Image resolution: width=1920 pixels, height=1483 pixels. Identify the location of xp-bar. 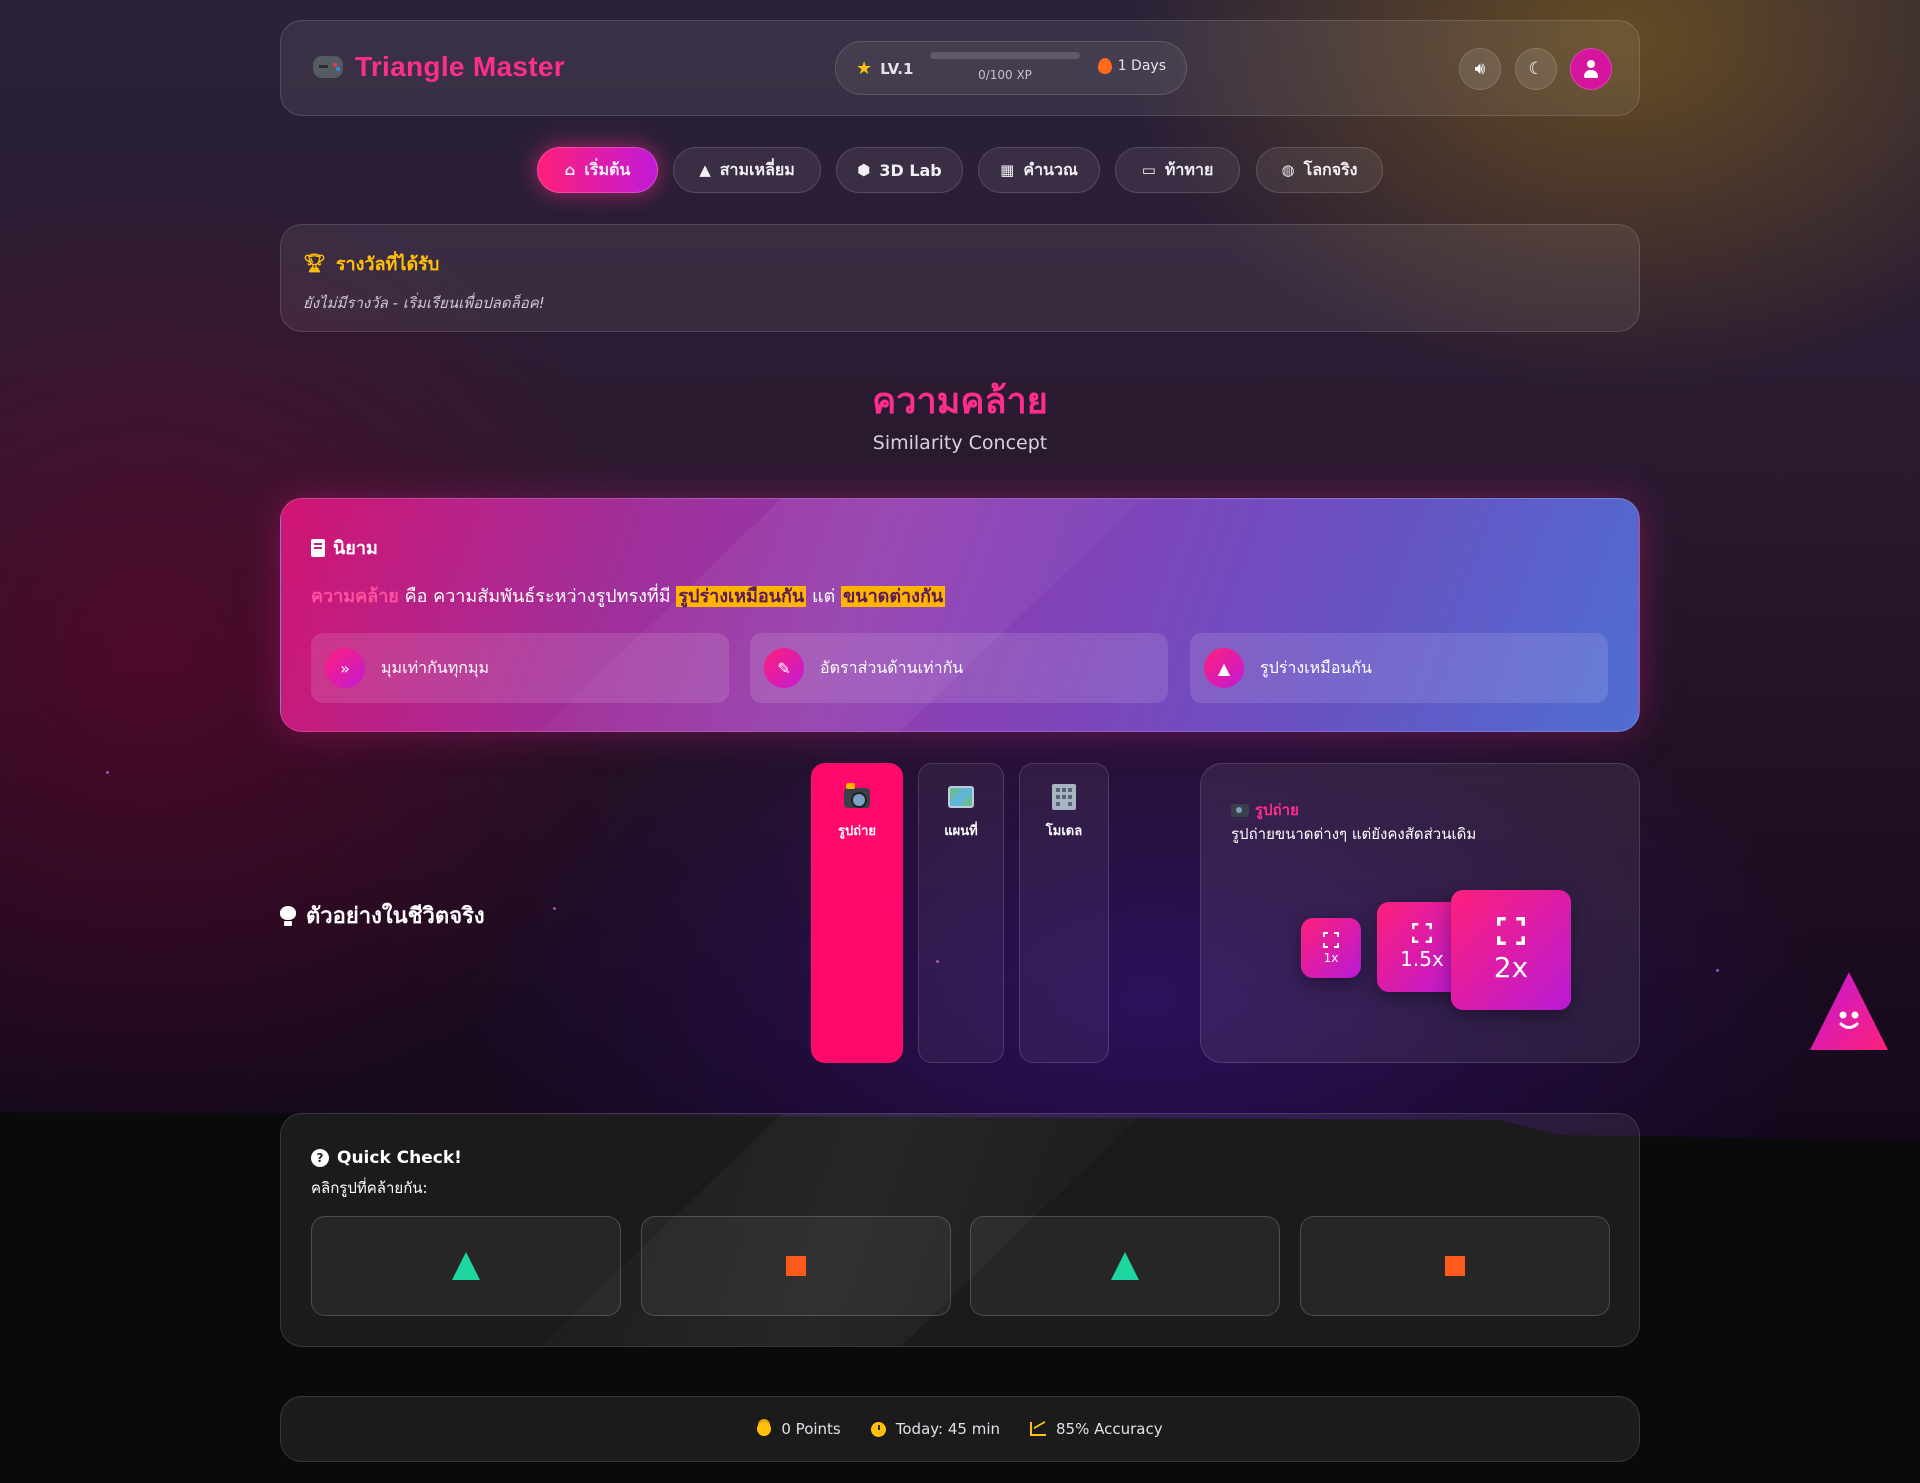
(1005, 55).